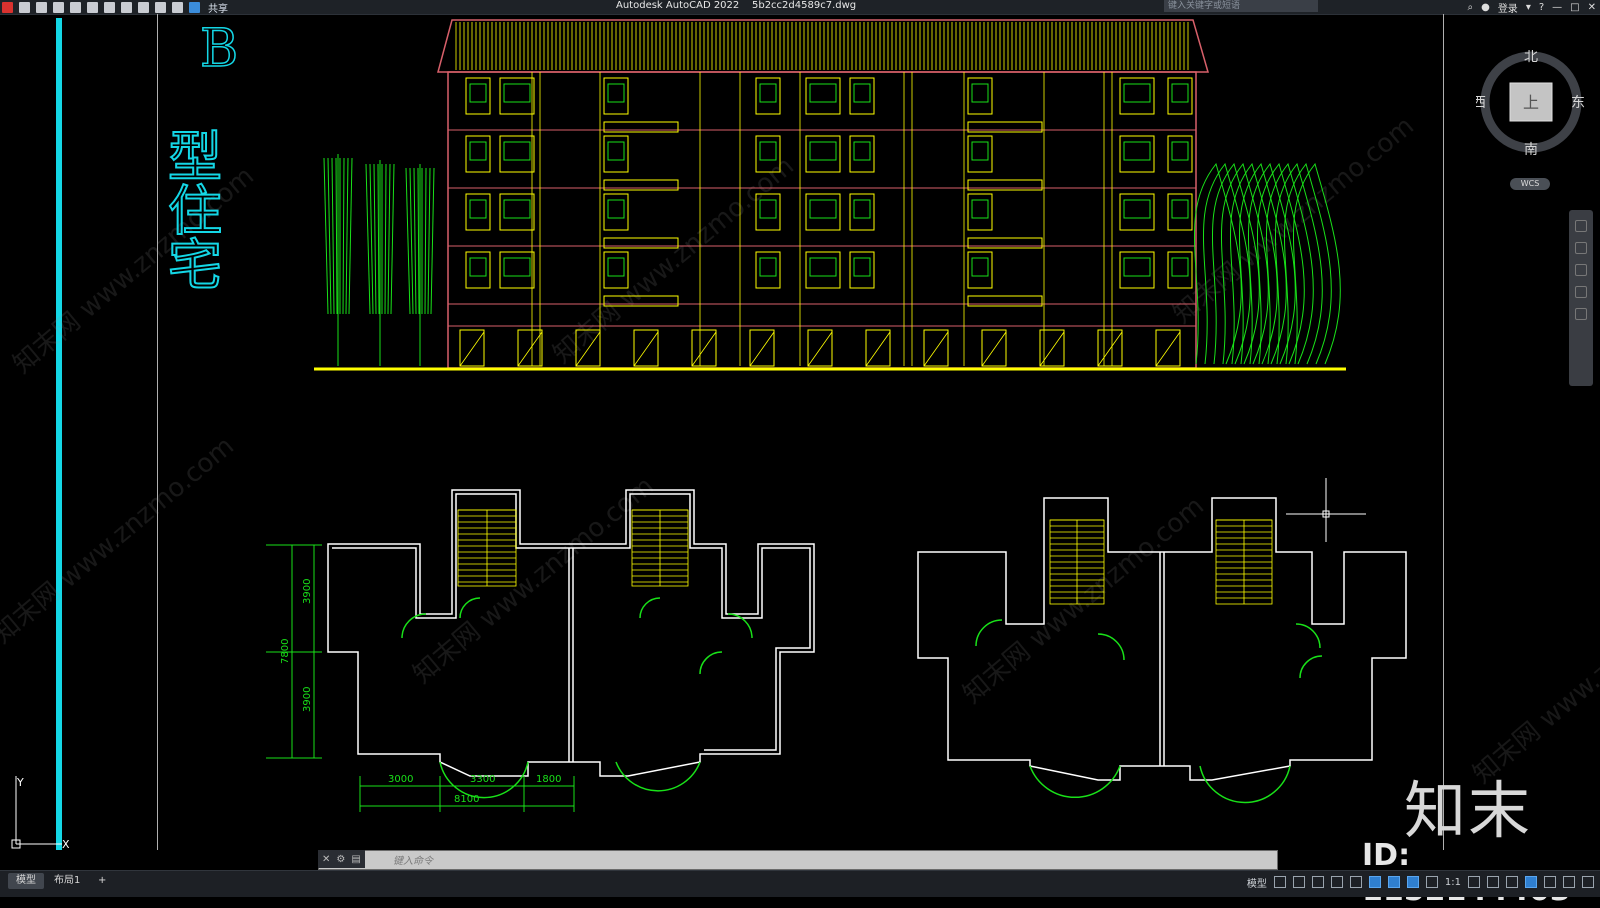 The width and height of the screenshot is (1600, 908). Describe the element at coordinates (1453, 882) in the screenshot. I see `annotation-scale: 1:1` at that location.